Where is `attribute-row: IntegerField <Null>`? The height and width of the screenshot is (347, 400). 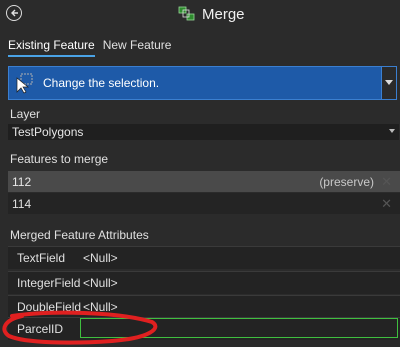
attribute-row: IntegerField <Null> is located at coordinates (204, 282).